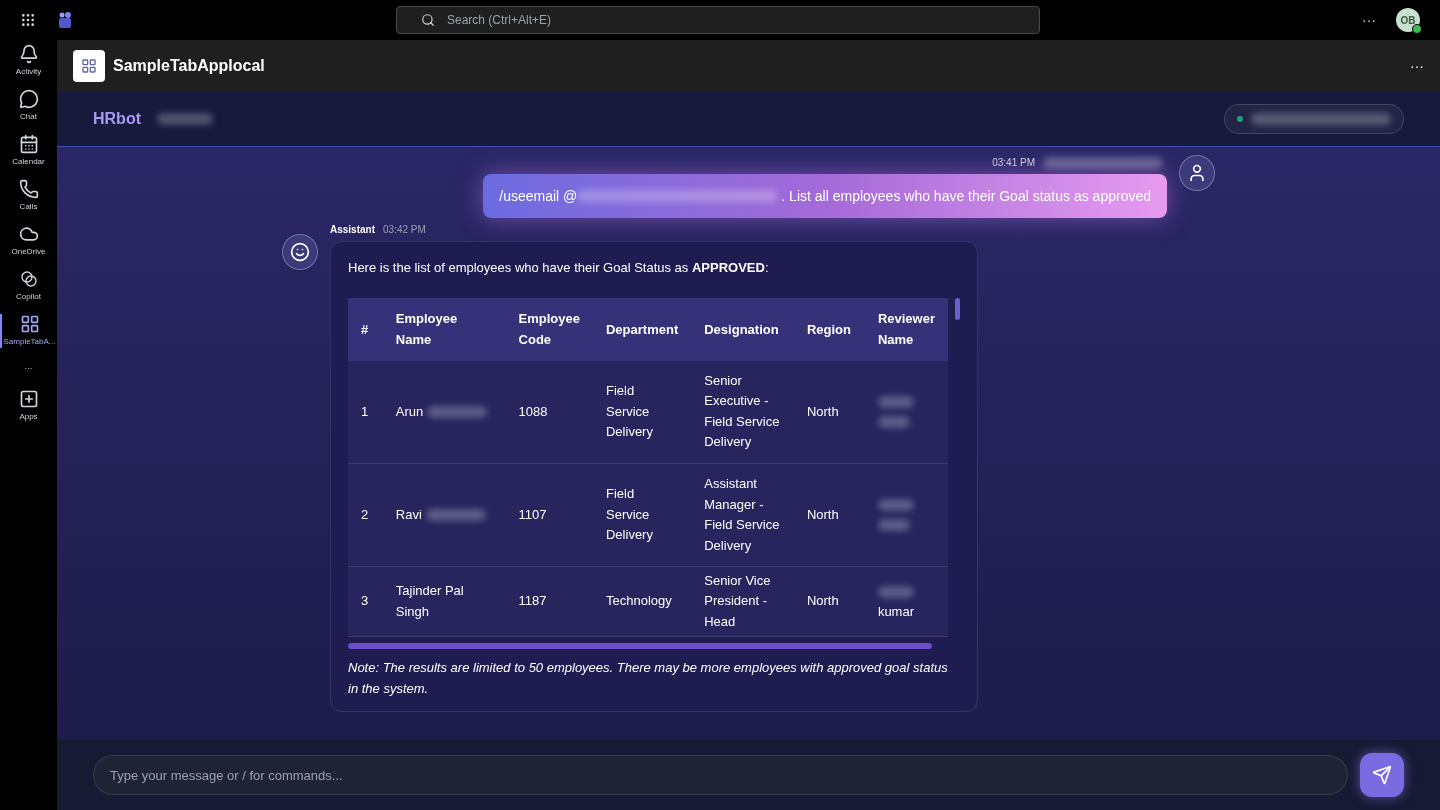  Describe the element at coordinates (642, 329) in the screenshot. I see `column-header: Department` at that location.